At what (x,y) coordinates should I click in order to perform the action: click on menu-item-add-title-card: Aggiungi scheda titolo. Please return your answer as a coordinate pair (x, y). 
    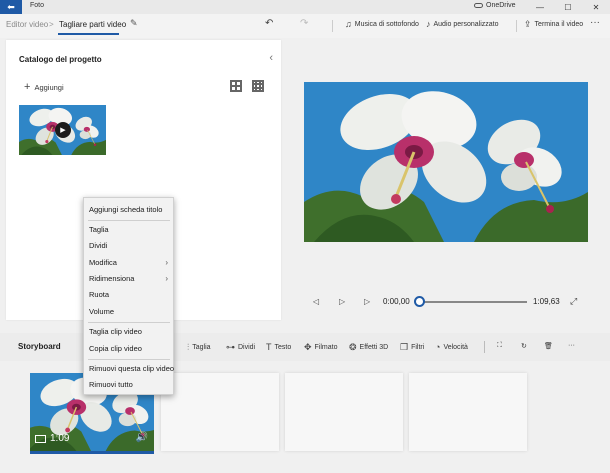
    Looking at the image, I should click on (128, 210).